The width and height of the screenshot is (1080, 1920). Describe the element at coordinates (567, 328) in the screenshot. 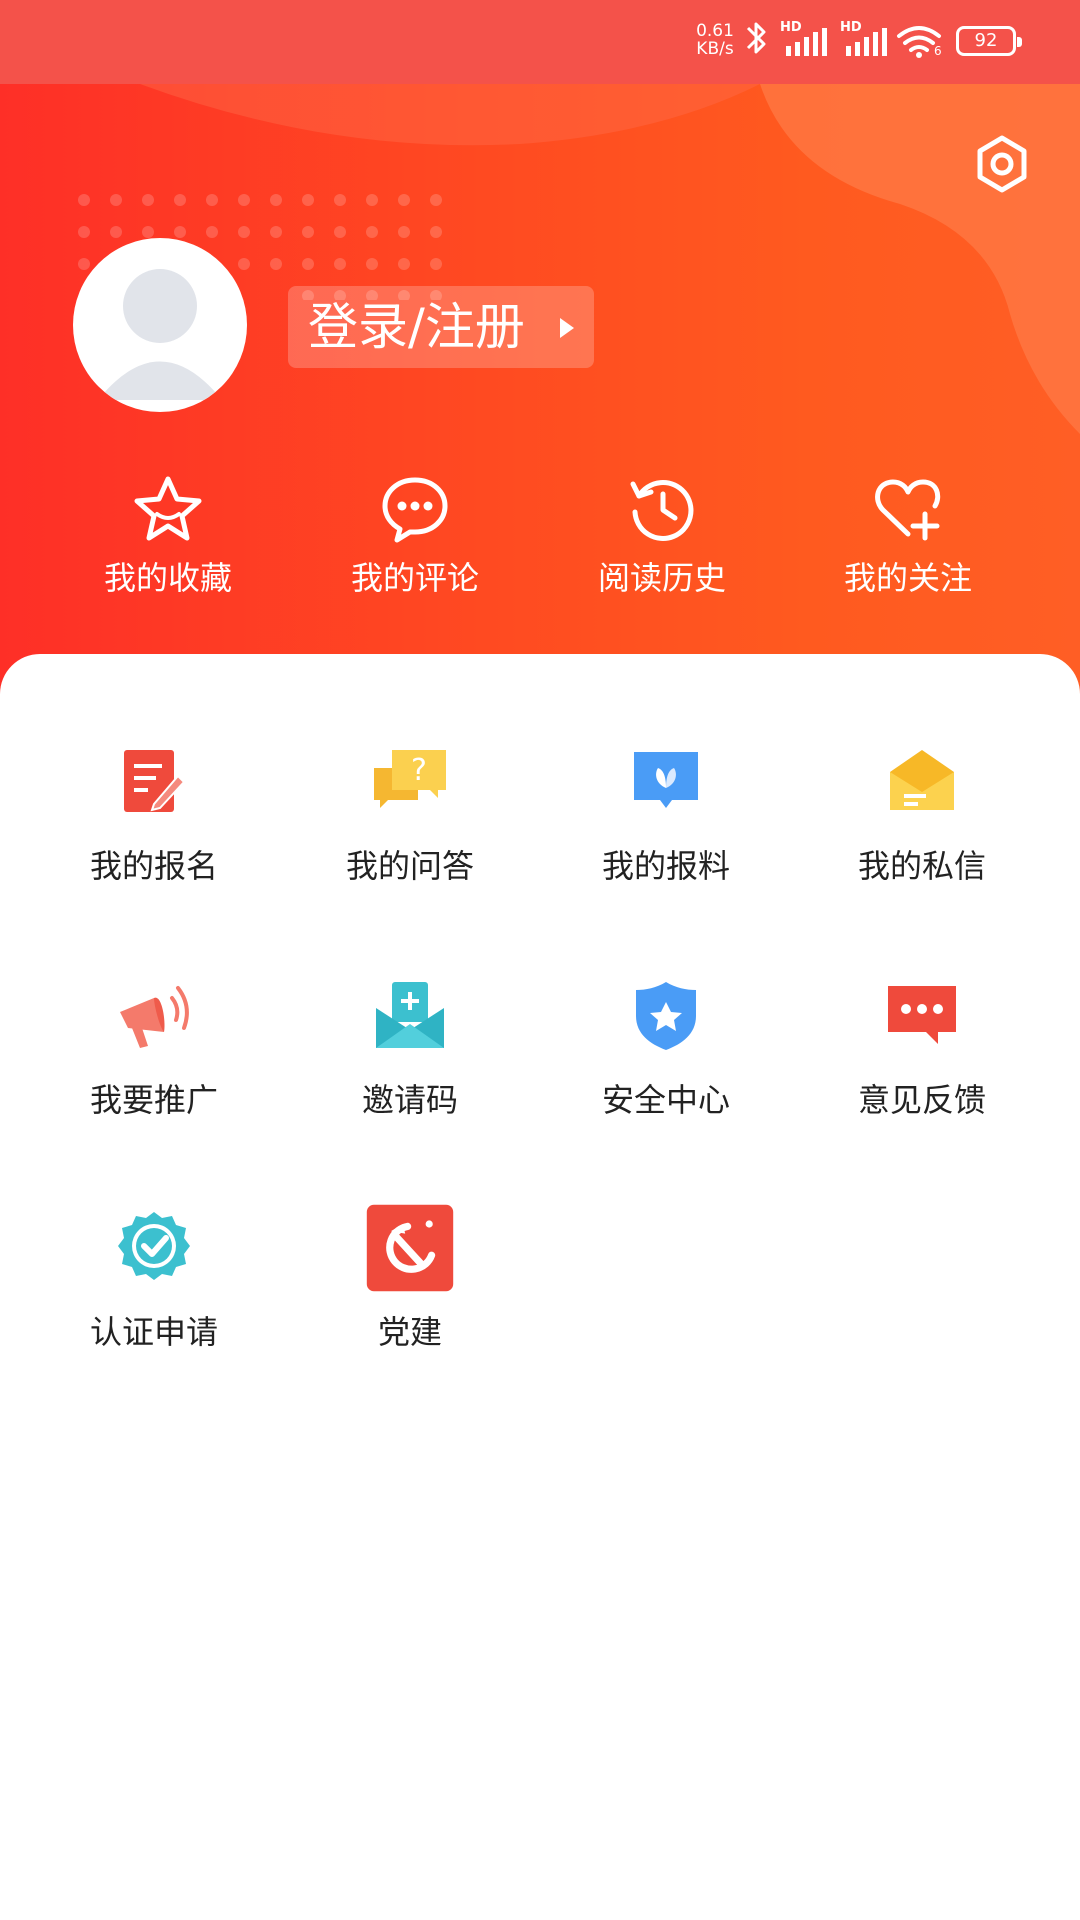

I see `play-arrow-icon` at that location.